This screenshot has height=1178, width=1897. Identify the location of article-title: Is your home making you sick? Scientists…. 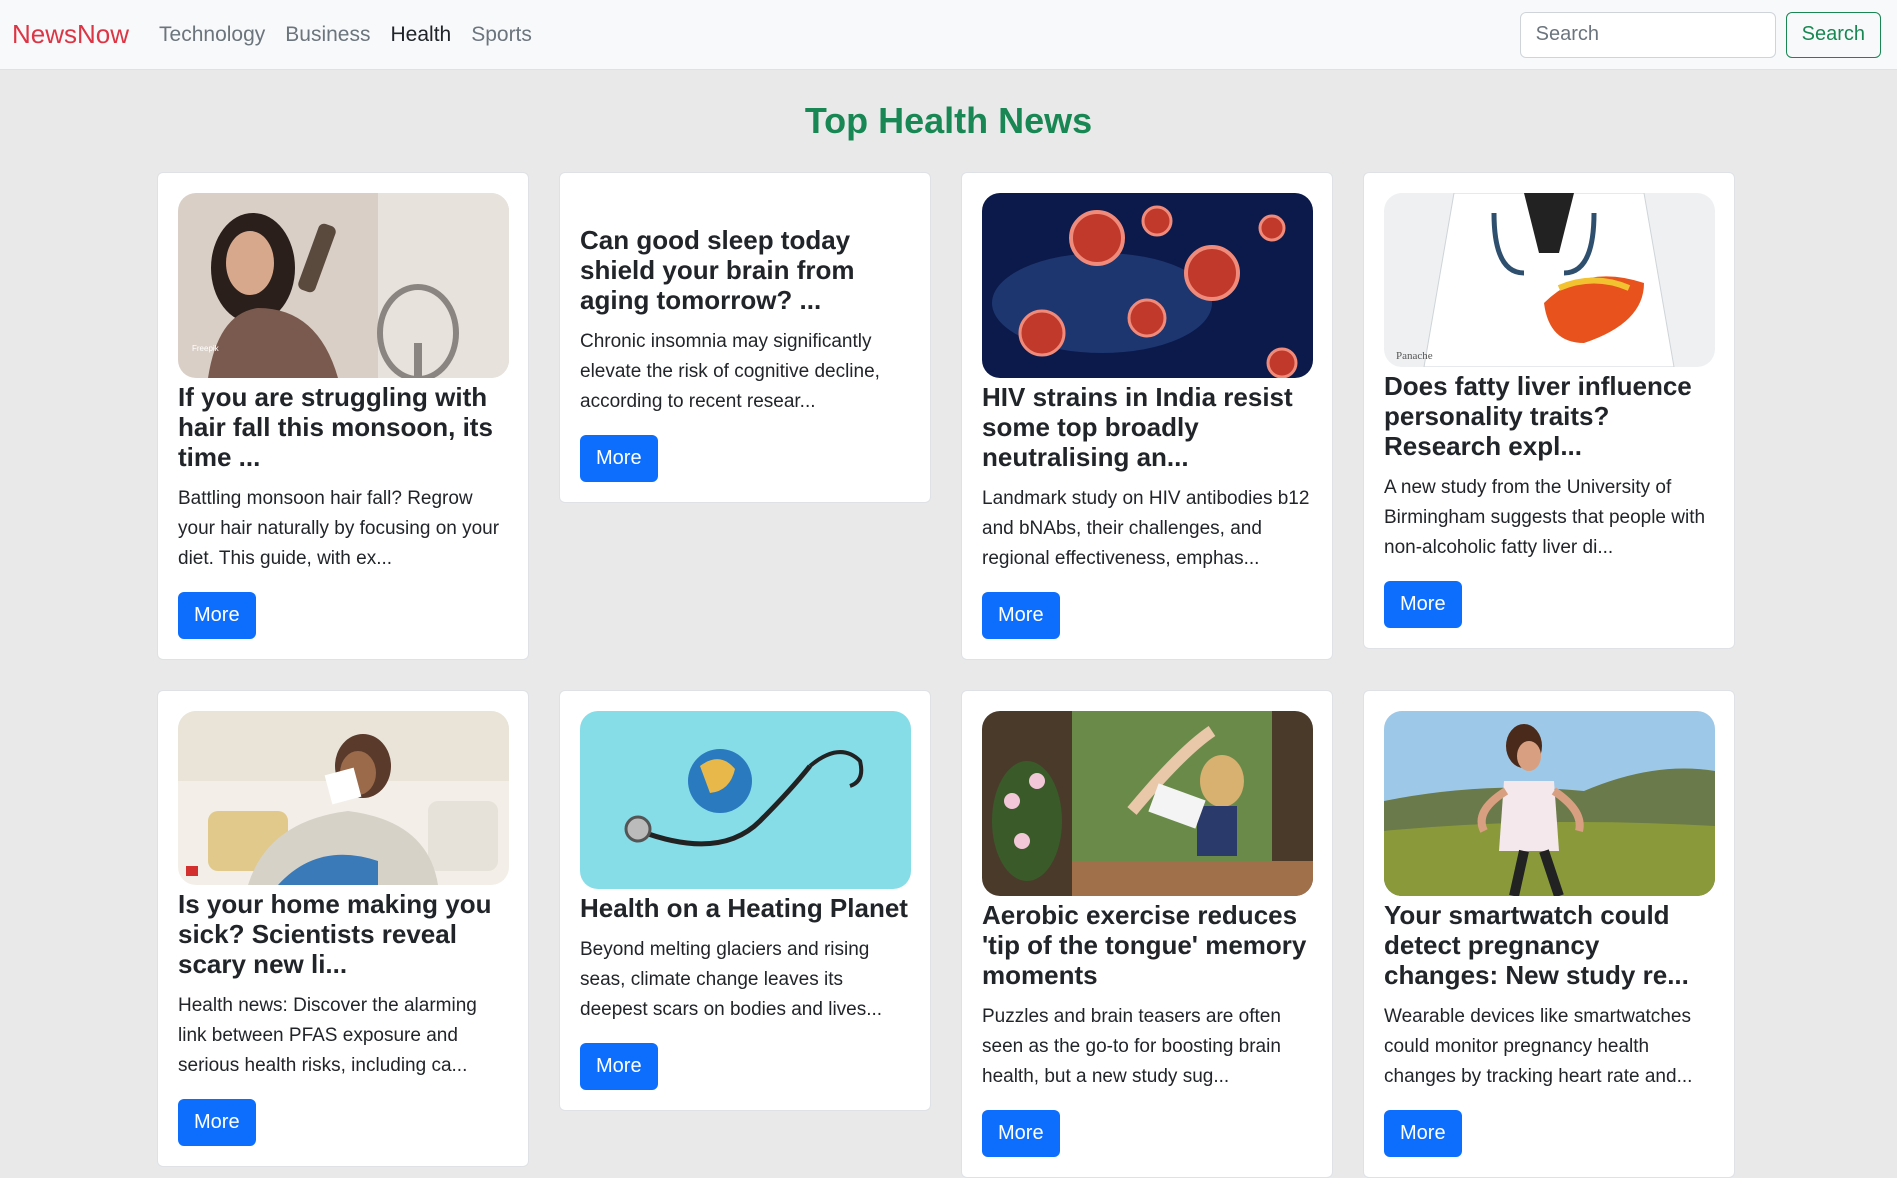
(343, 934).